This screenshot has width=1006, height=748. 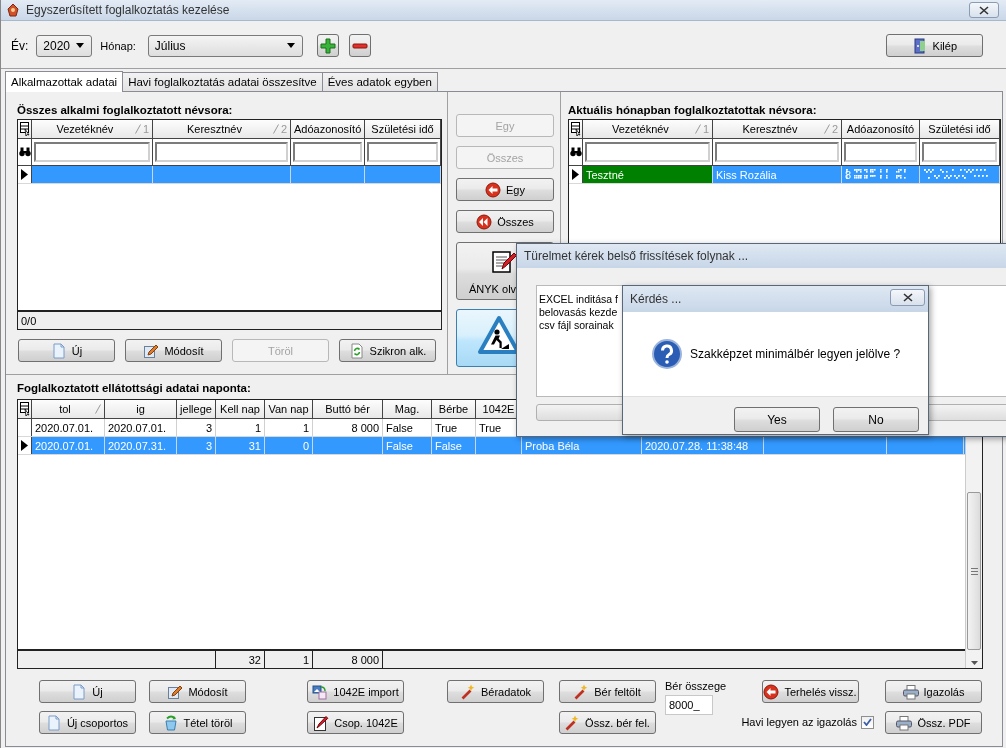 I want to click on yes-button: Yes, so click(x=777, y=419).